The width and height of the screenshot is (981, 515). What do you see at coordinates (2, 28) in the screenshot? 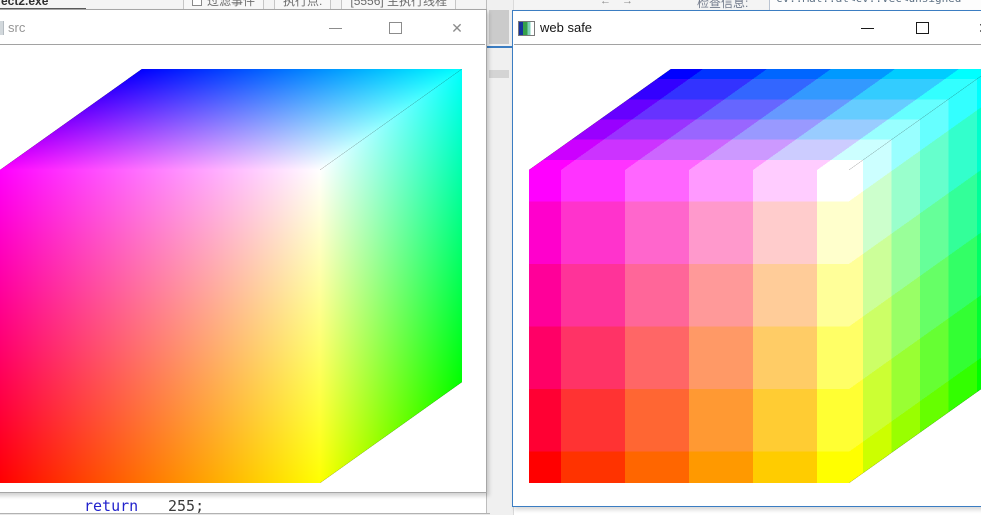
I see `src-window-icon` at bounding box center [2, 28].